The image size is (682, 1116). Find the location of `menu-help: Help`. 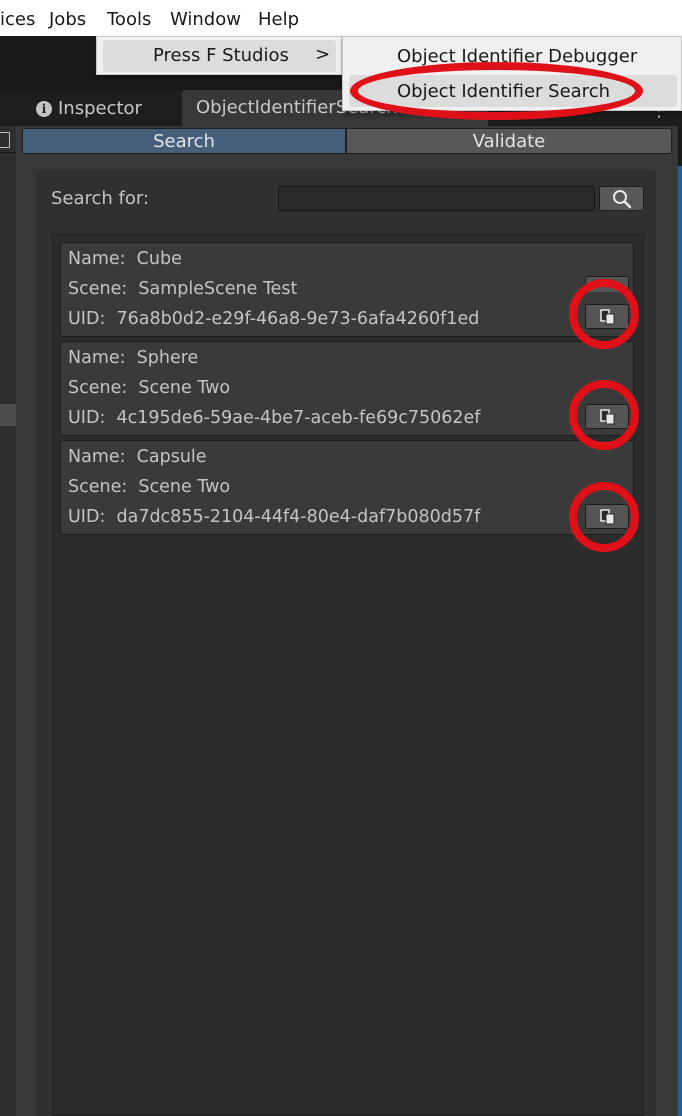

menu-help: Help is located at coordinates (278, 20).